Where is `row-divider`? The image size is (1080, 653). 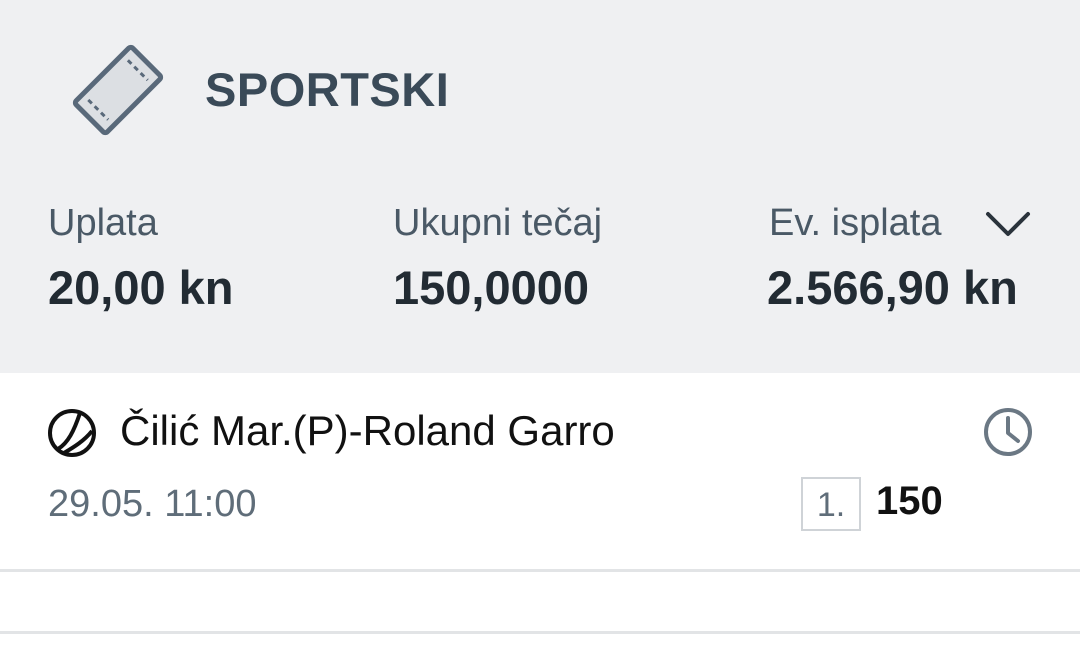 row-divider is located at coordinates (540, 632).